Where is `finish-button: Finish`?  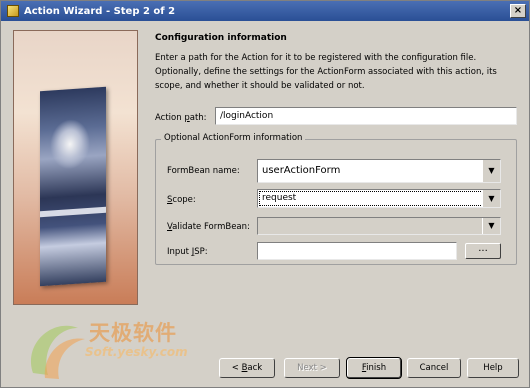 finish-button: Finish is located at coordinates (374, 368).